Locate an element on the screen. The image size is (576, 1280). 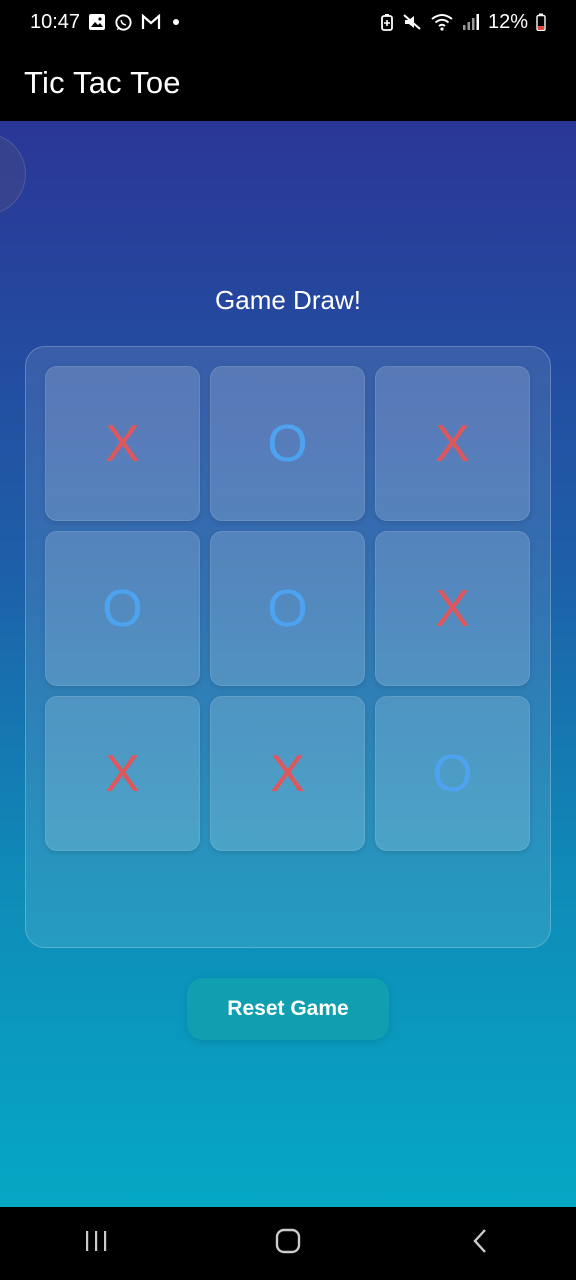
status-time: 10:47 is located at coordinates (55, 21).